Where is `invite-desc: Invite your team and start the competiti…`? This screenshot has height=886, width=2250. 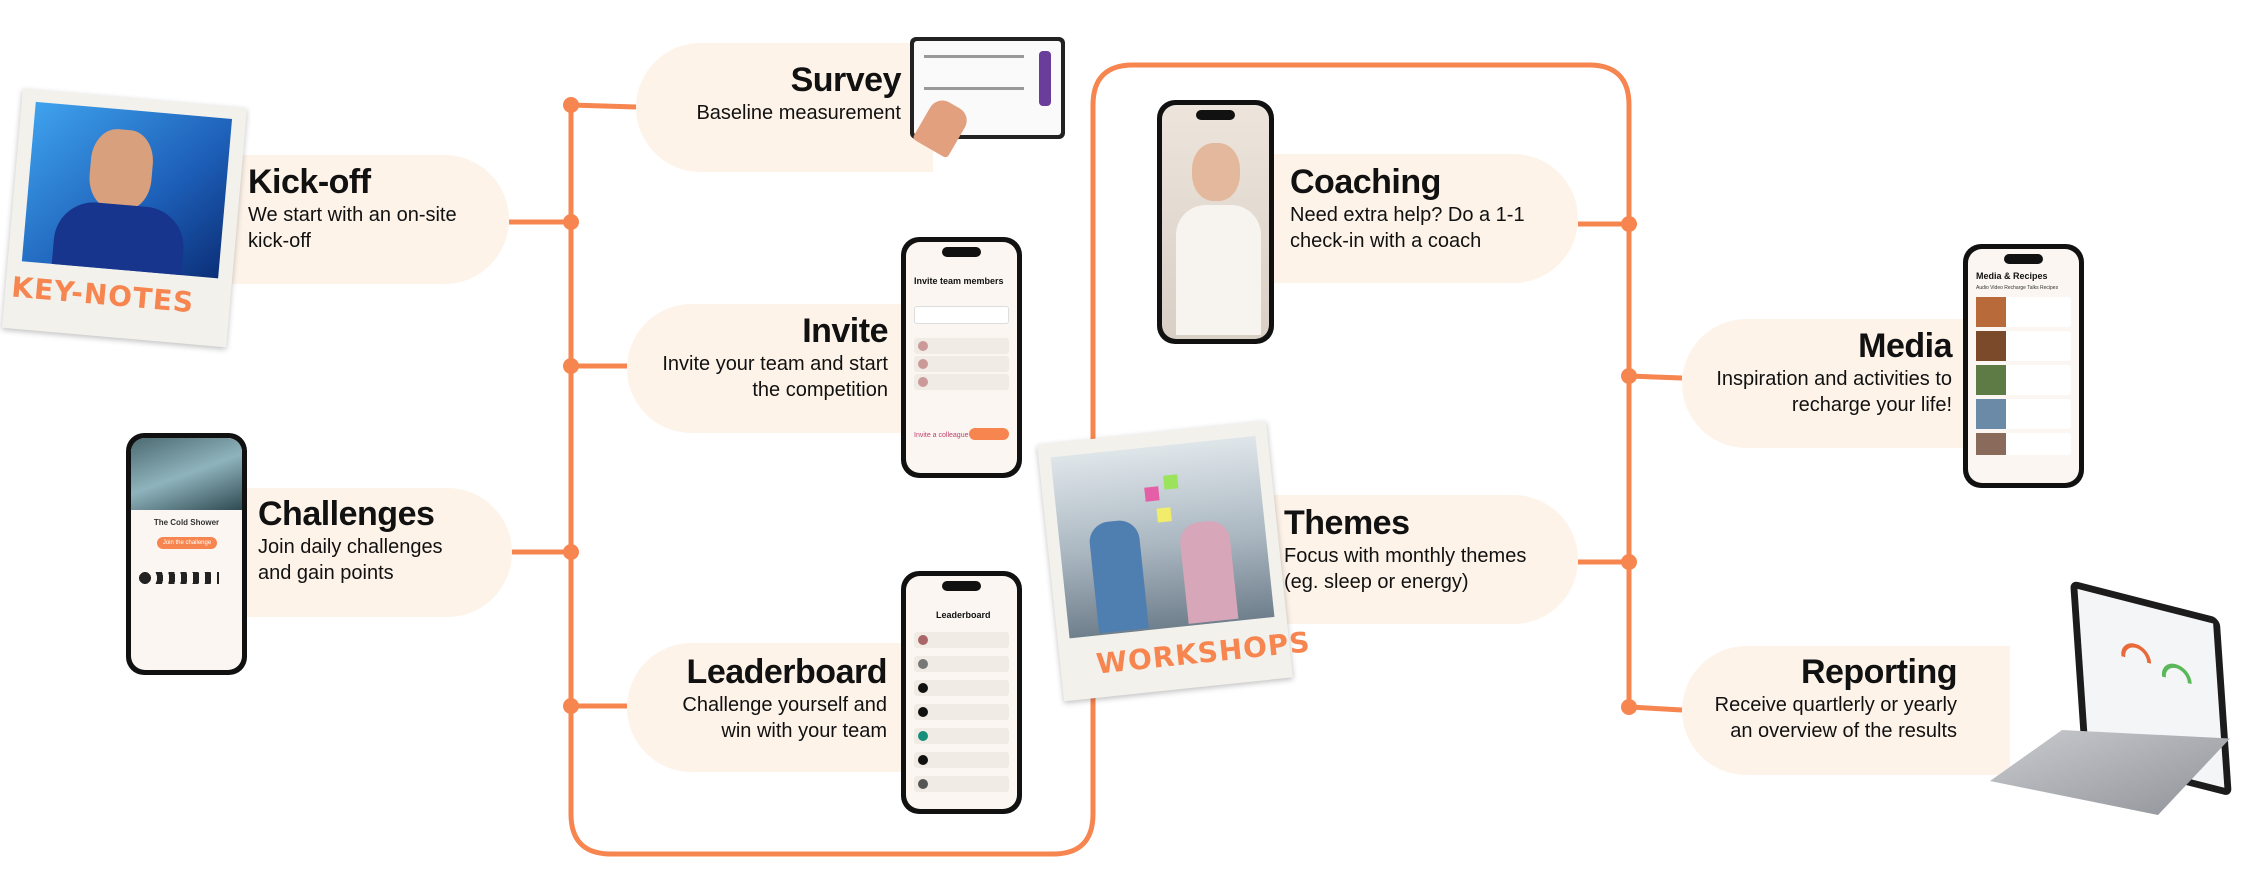
invite-desc: Invite your team and start the competiti… is located at coordinates (775, 377).